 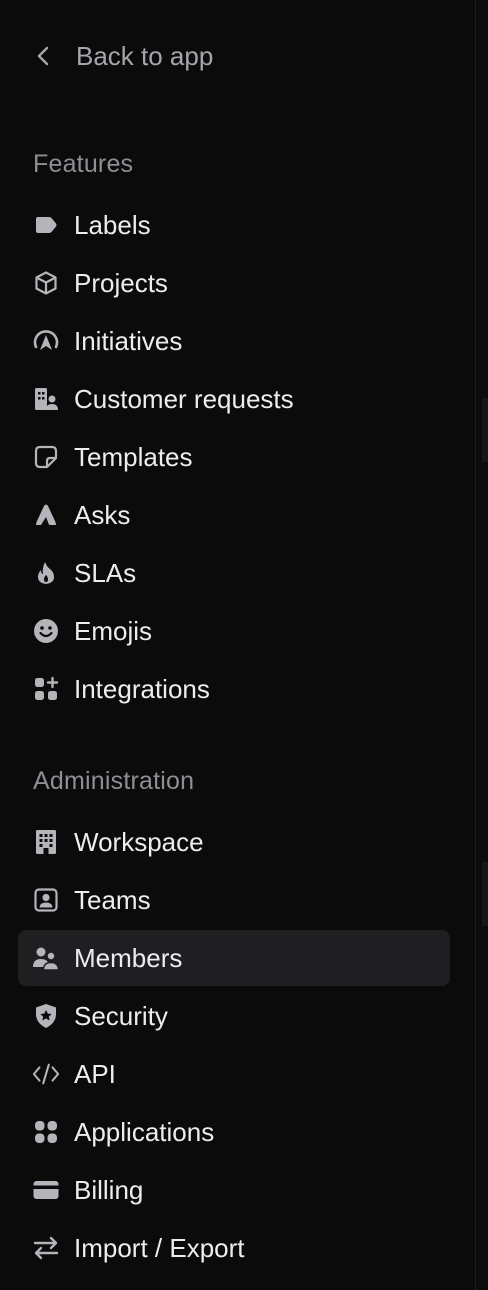 I want to click on sidebar-item-slas: SLAs, so click(x=234, y=573).